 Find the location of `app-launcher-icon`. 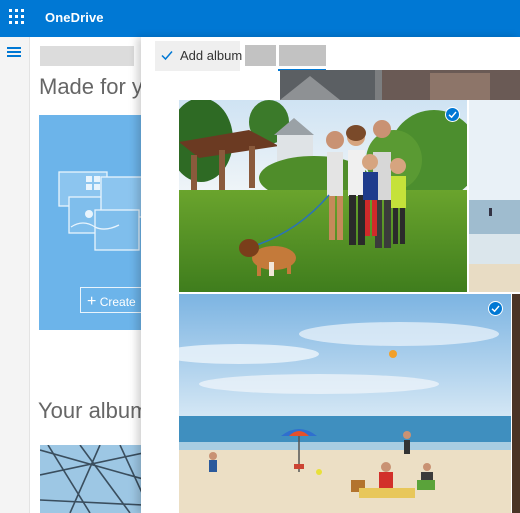

app-launcher-icon is located at coordinates (18, 18).